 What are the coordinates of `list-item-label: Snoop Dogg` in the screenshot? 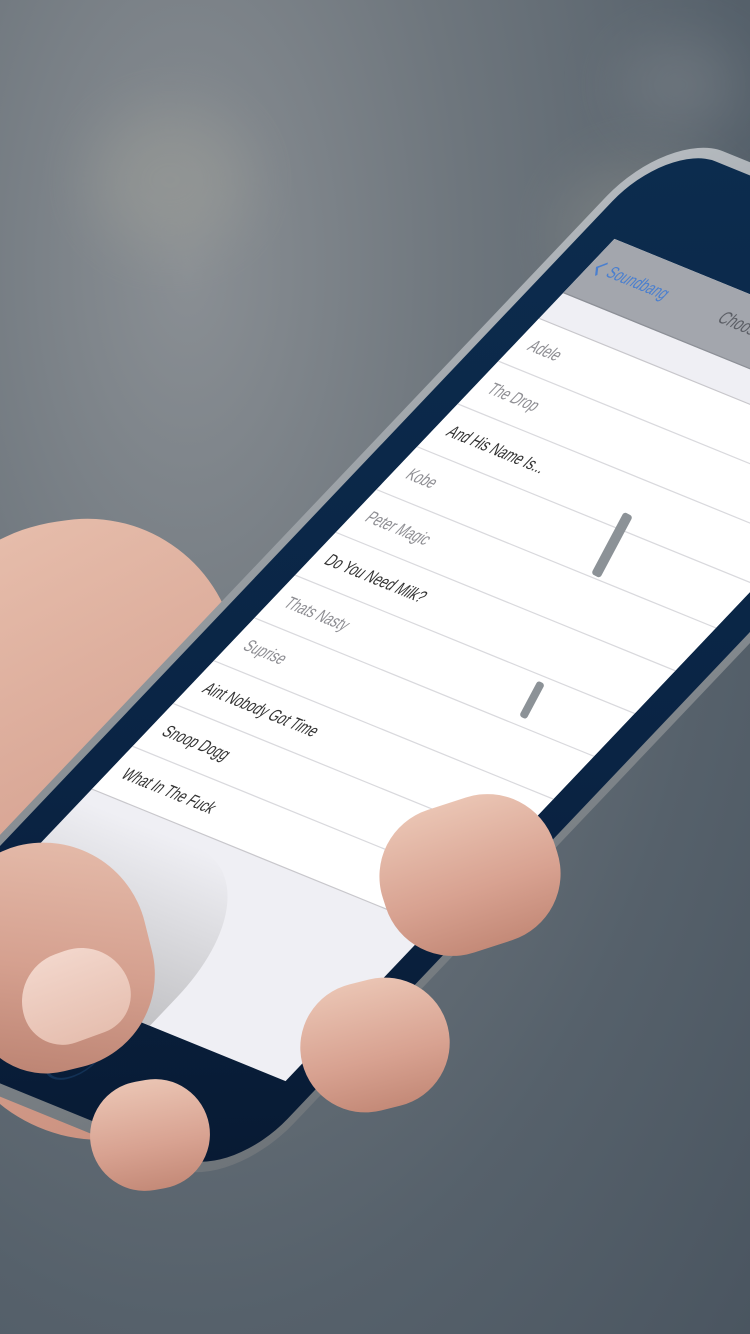 It's located at (196, 742).